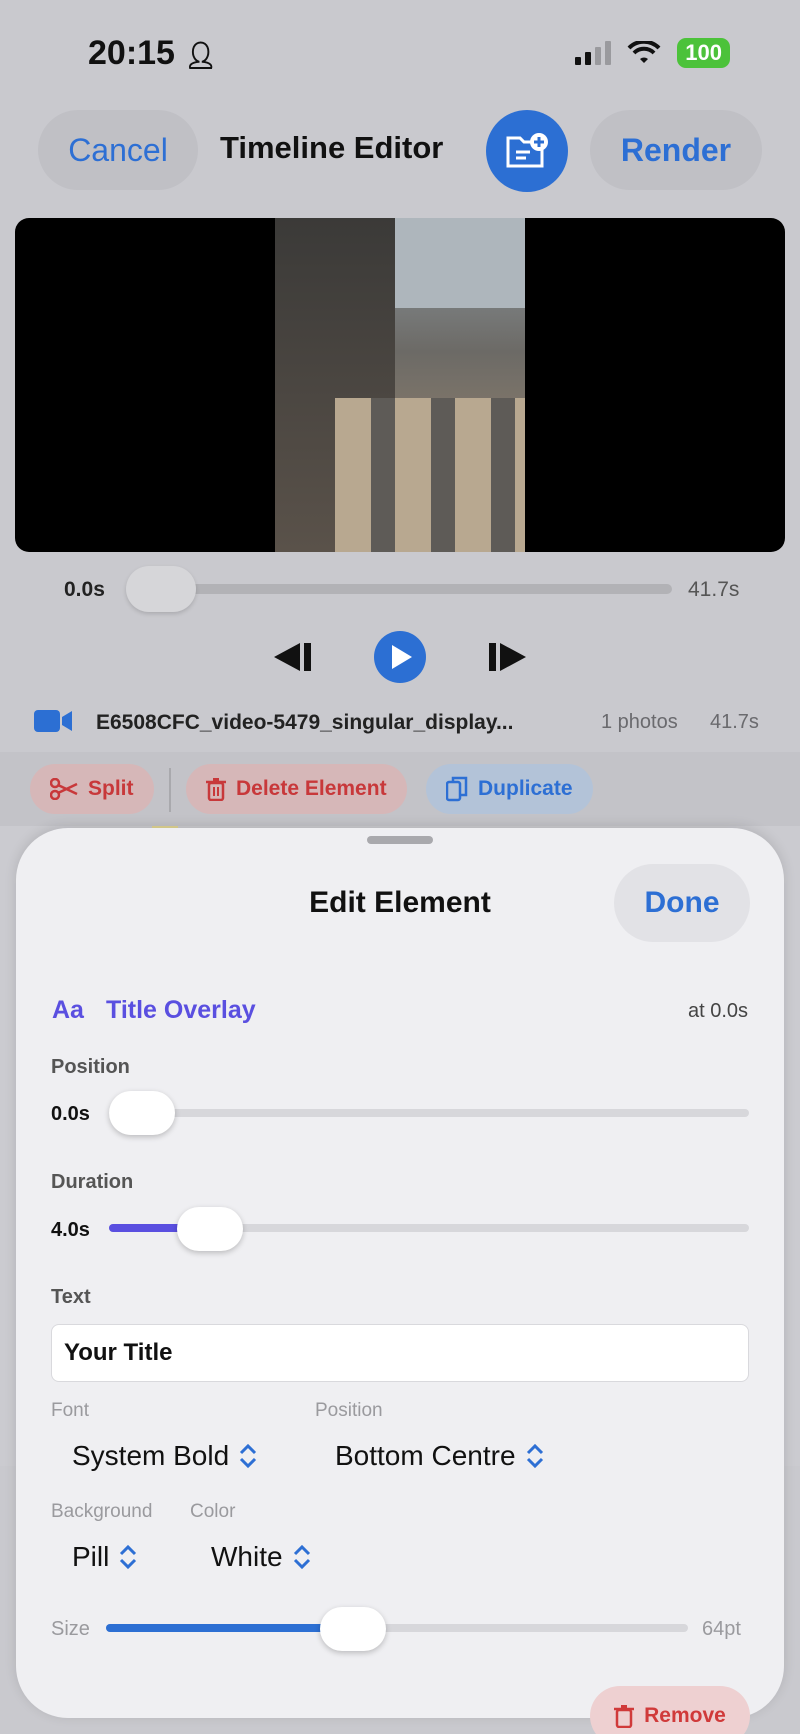 The height and width of the screenshot is (1734, 800). I want to click on render-button: Render, so click(676, 150).